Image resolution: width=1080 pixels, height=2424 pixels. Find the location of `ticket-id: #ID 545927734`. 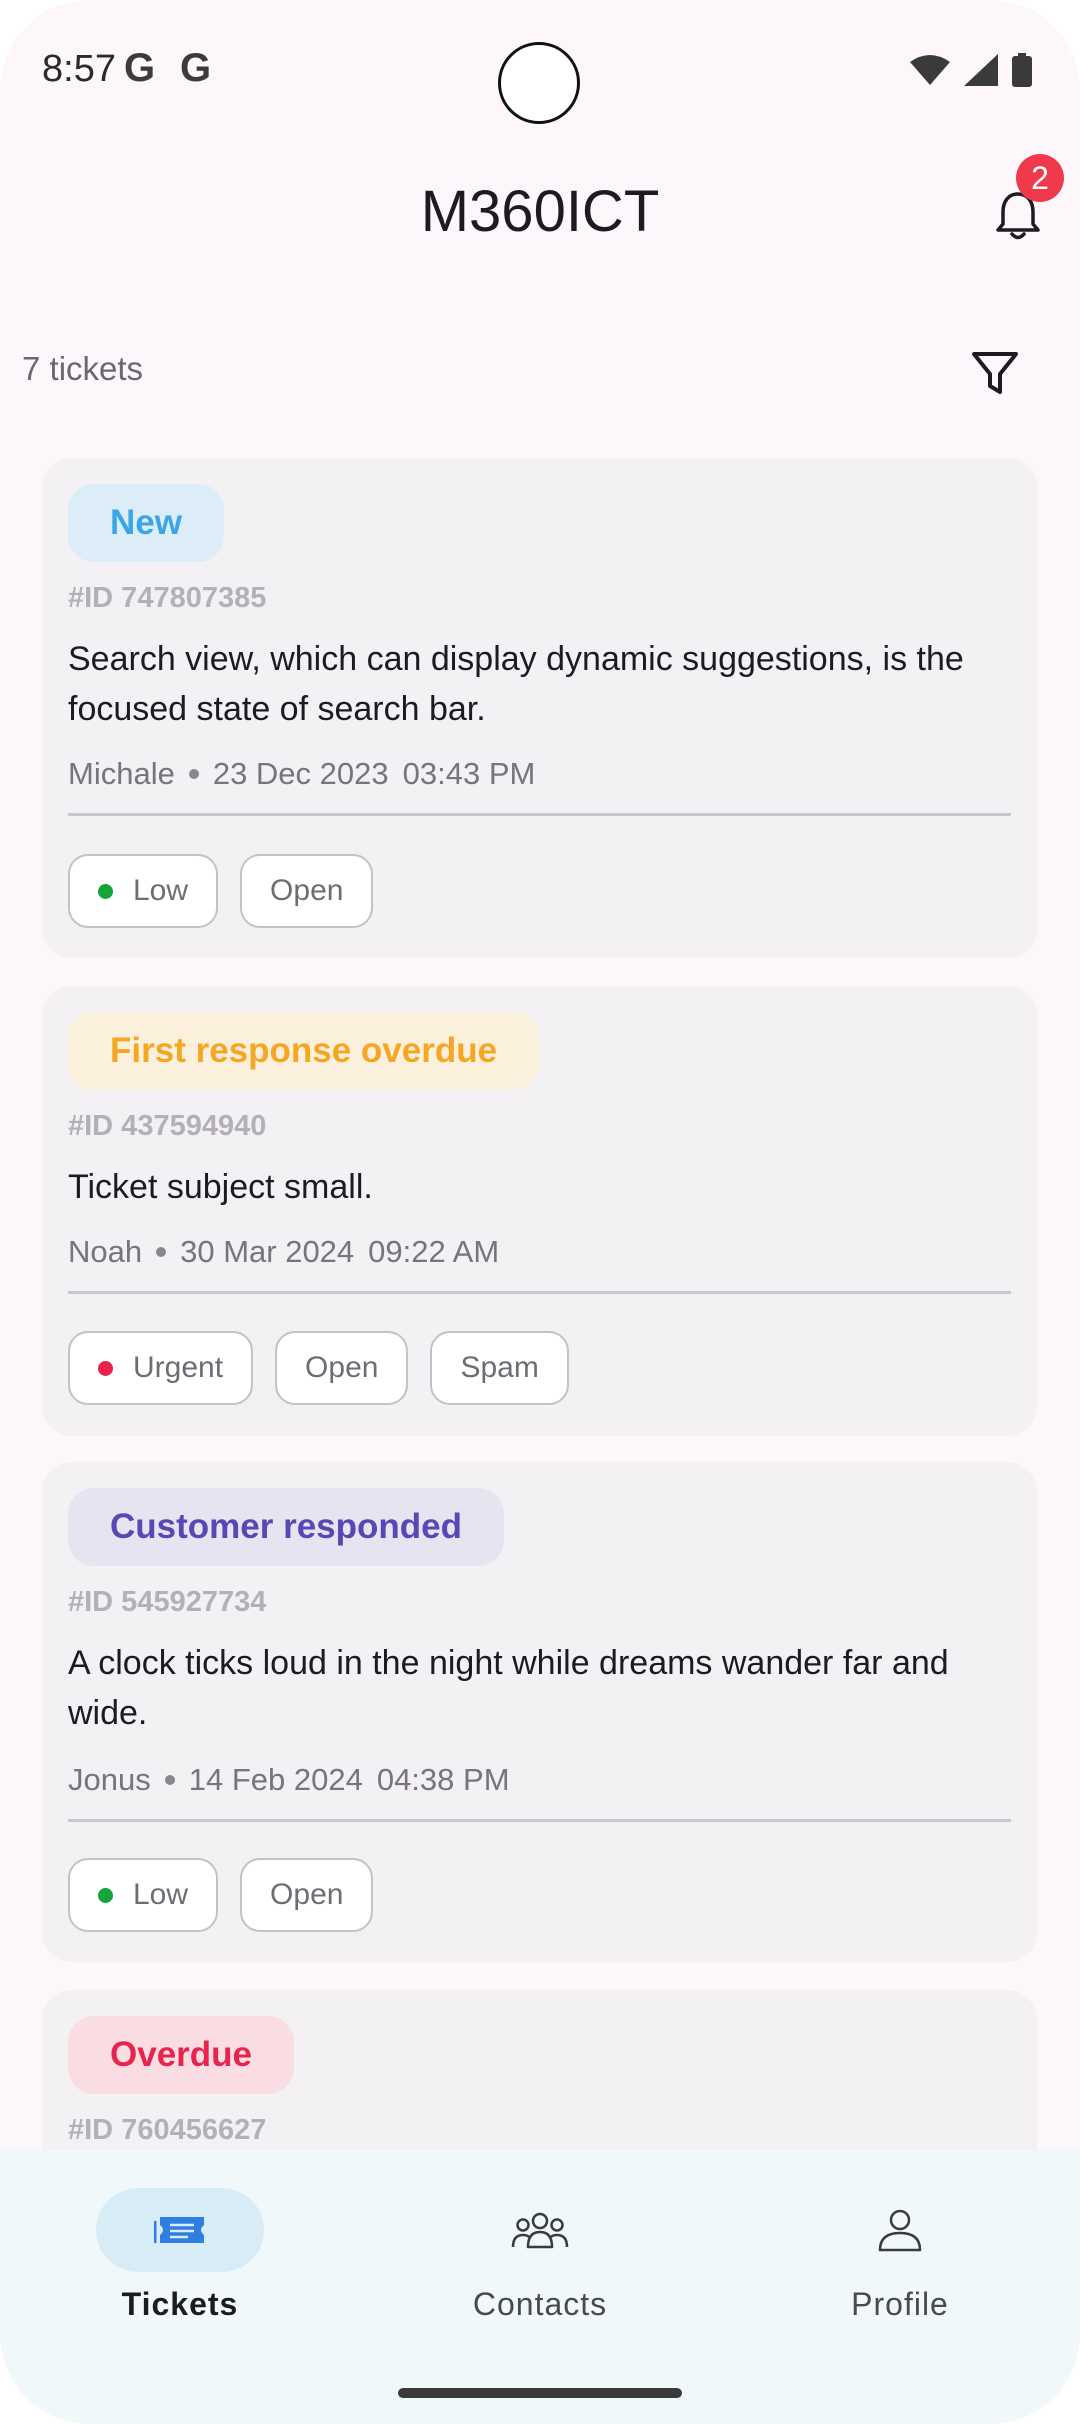

ticket-id: #ID 545927734 is located at coordinates (167, 1602).